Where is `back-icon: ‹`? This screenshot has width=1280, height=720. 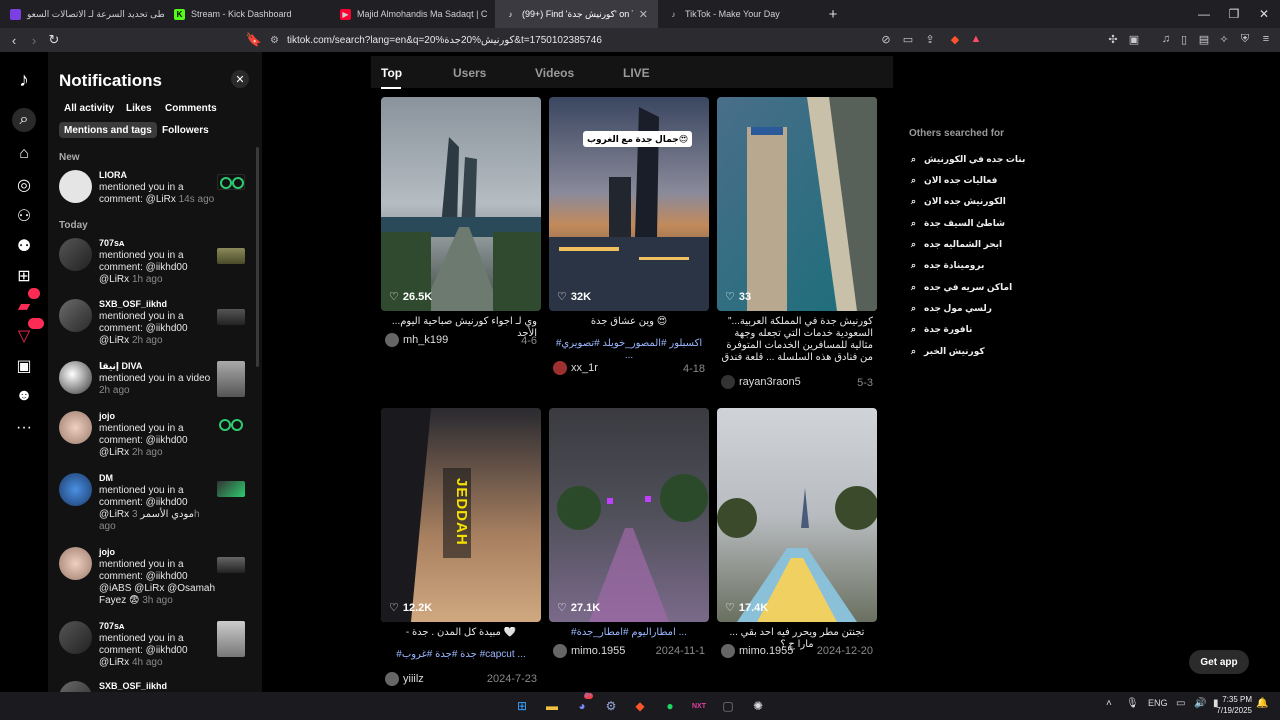 back-icon: ‹ is located at coordinates (14, 40).